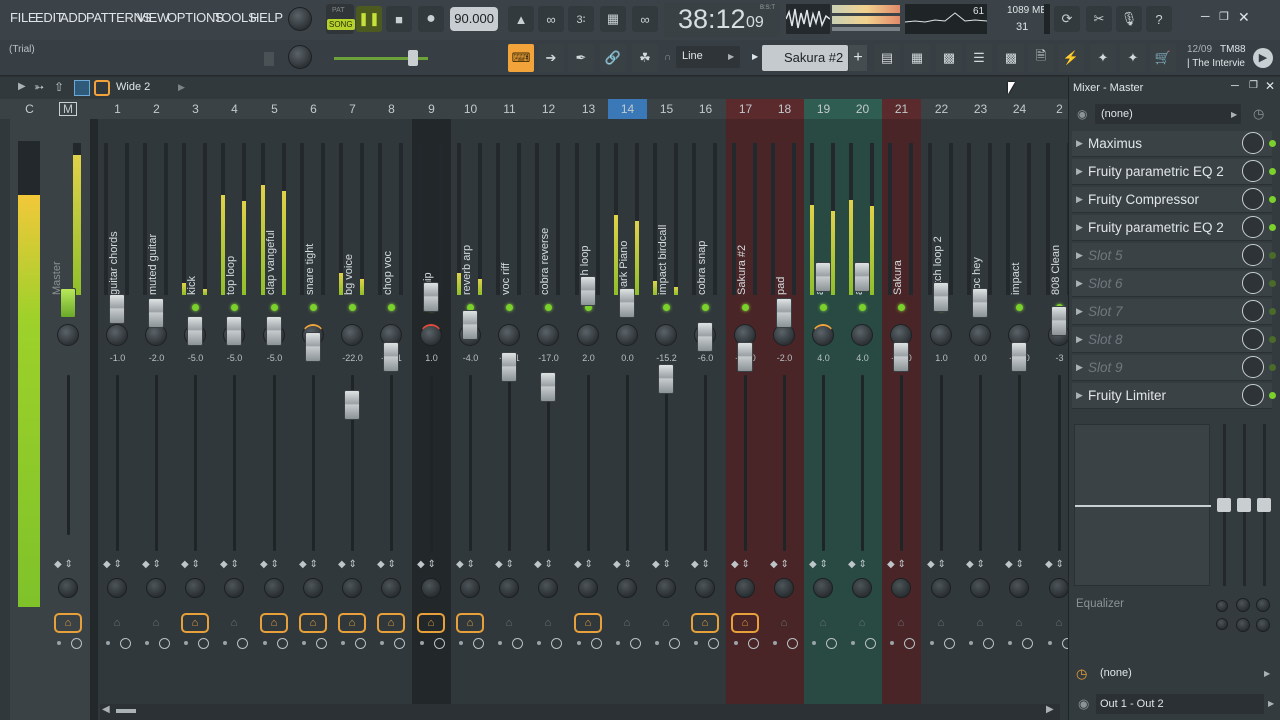  What do you see at coordinates (663, 260) in the screenshot?
I see `strip-name: impact birdcall` at bounding box center [663, 260].